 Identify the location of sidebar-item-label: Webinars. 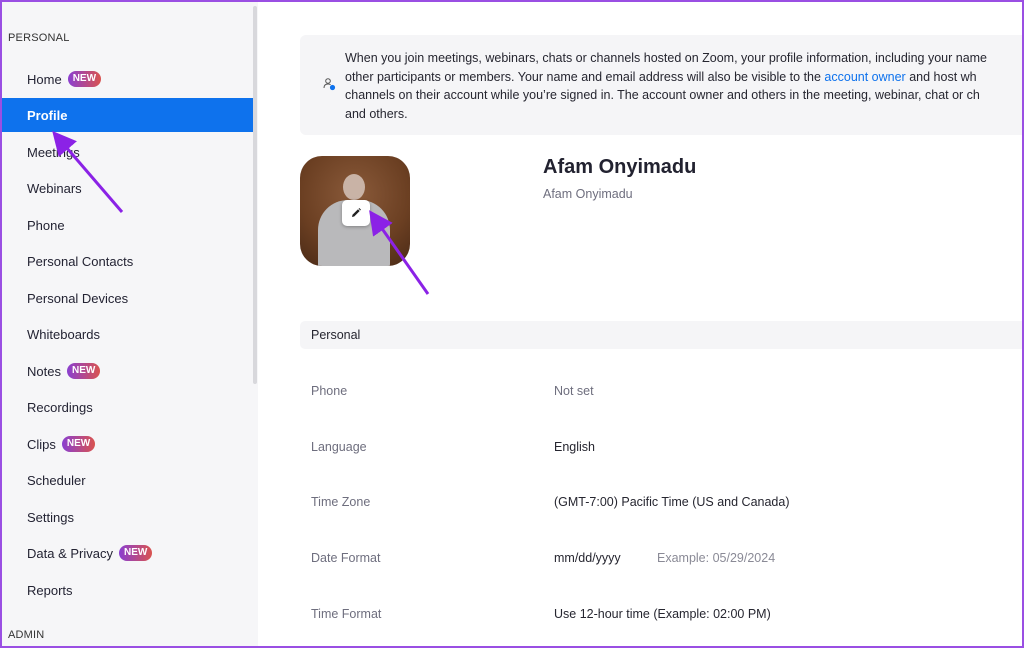
(54, 188).